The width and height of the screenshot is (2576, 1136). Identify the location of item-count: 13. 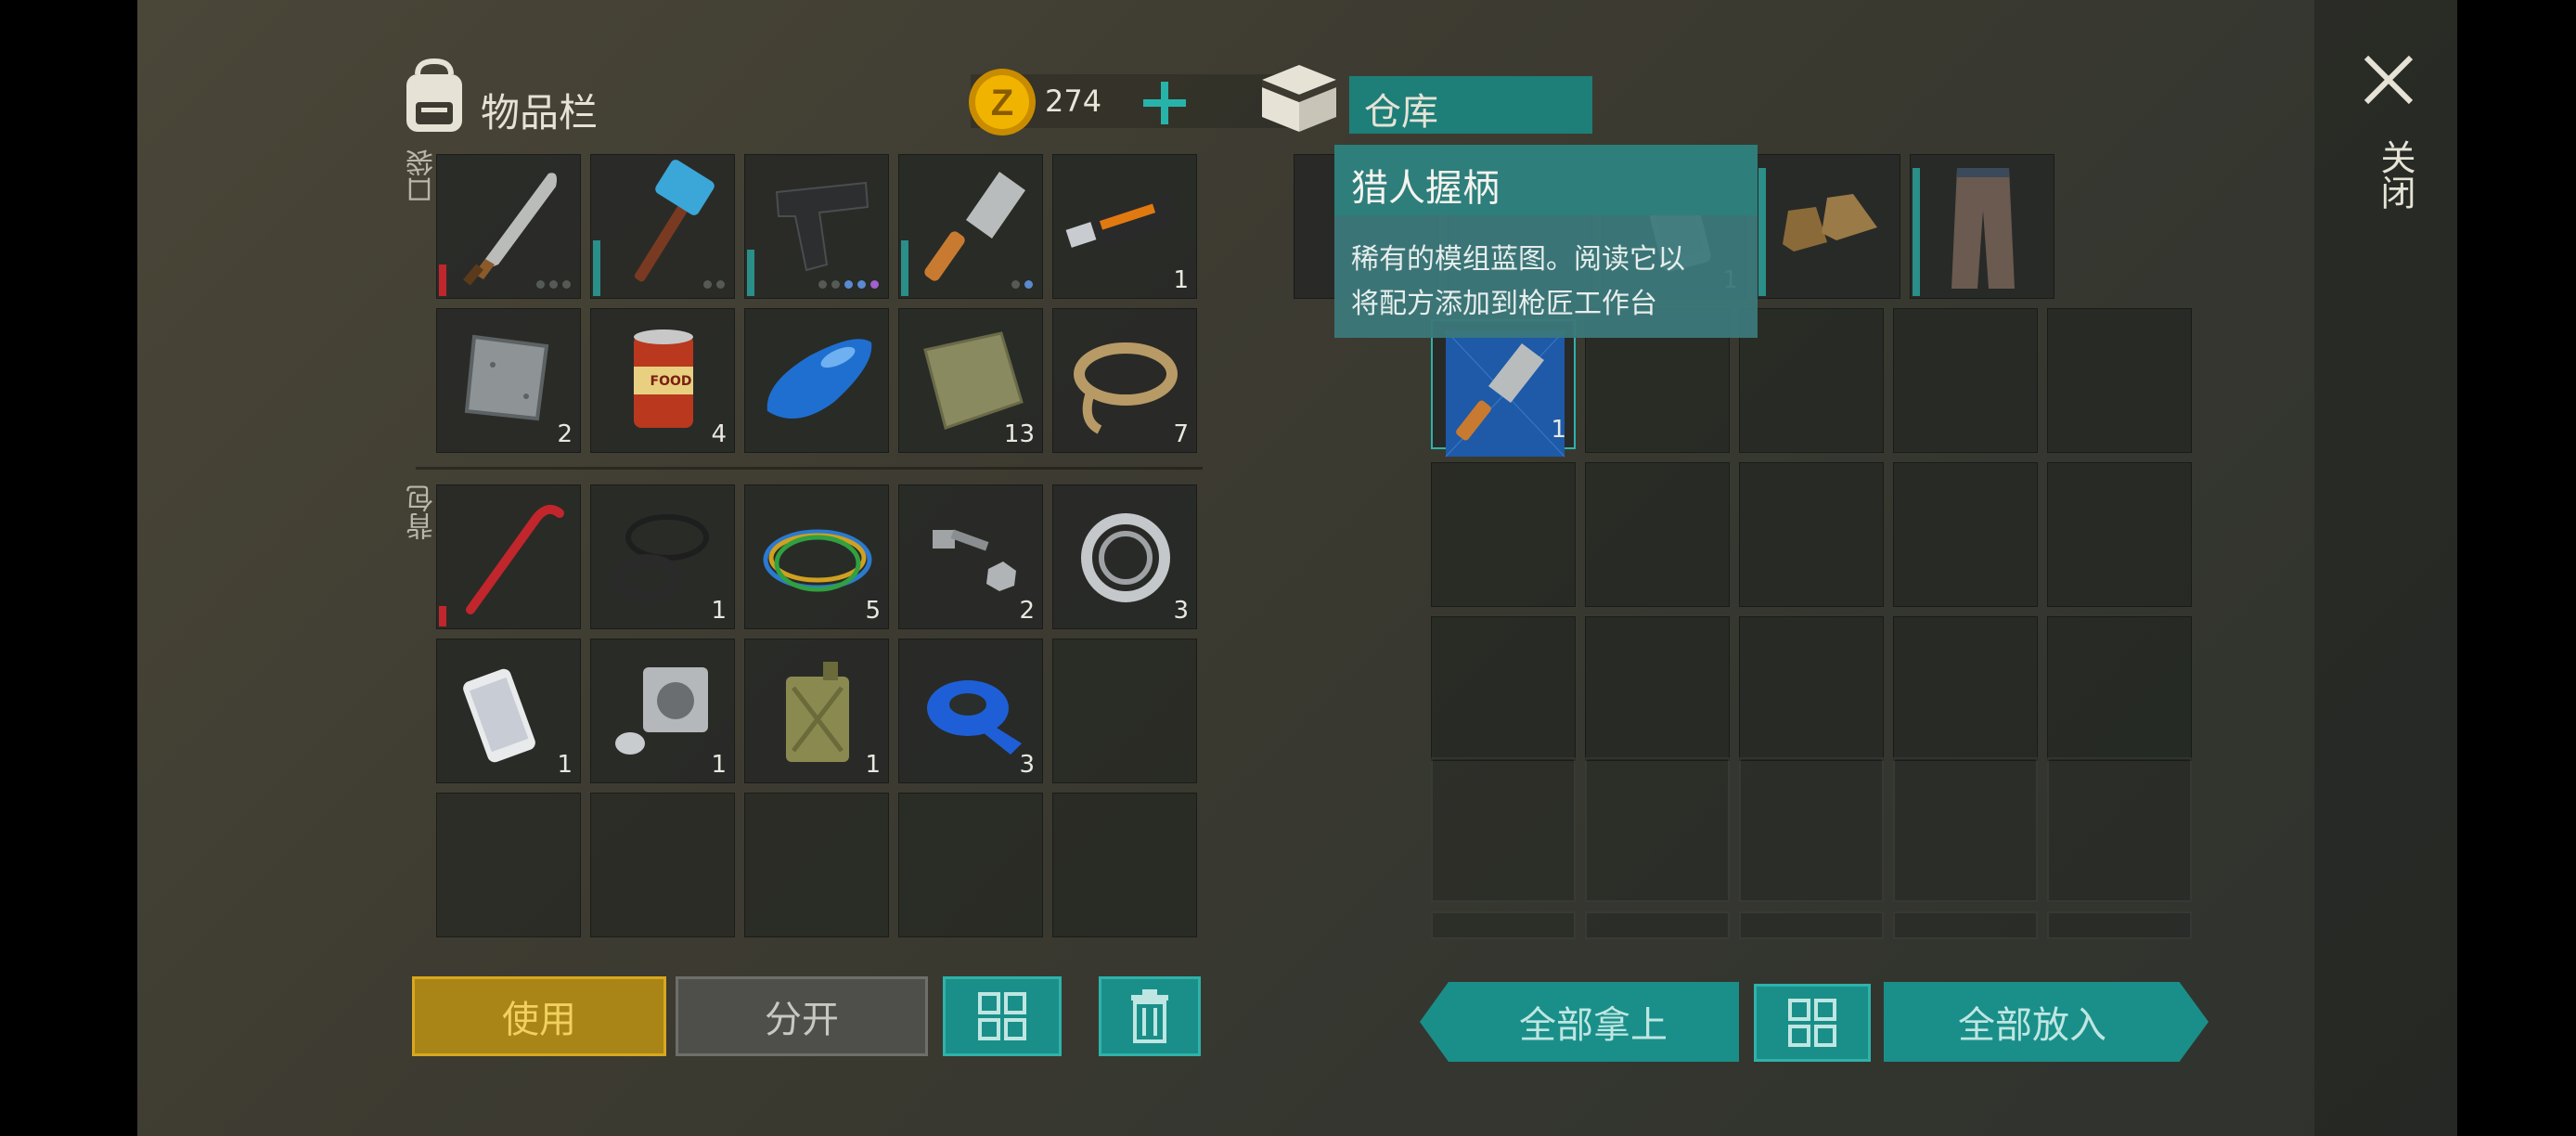
(1019, 434).